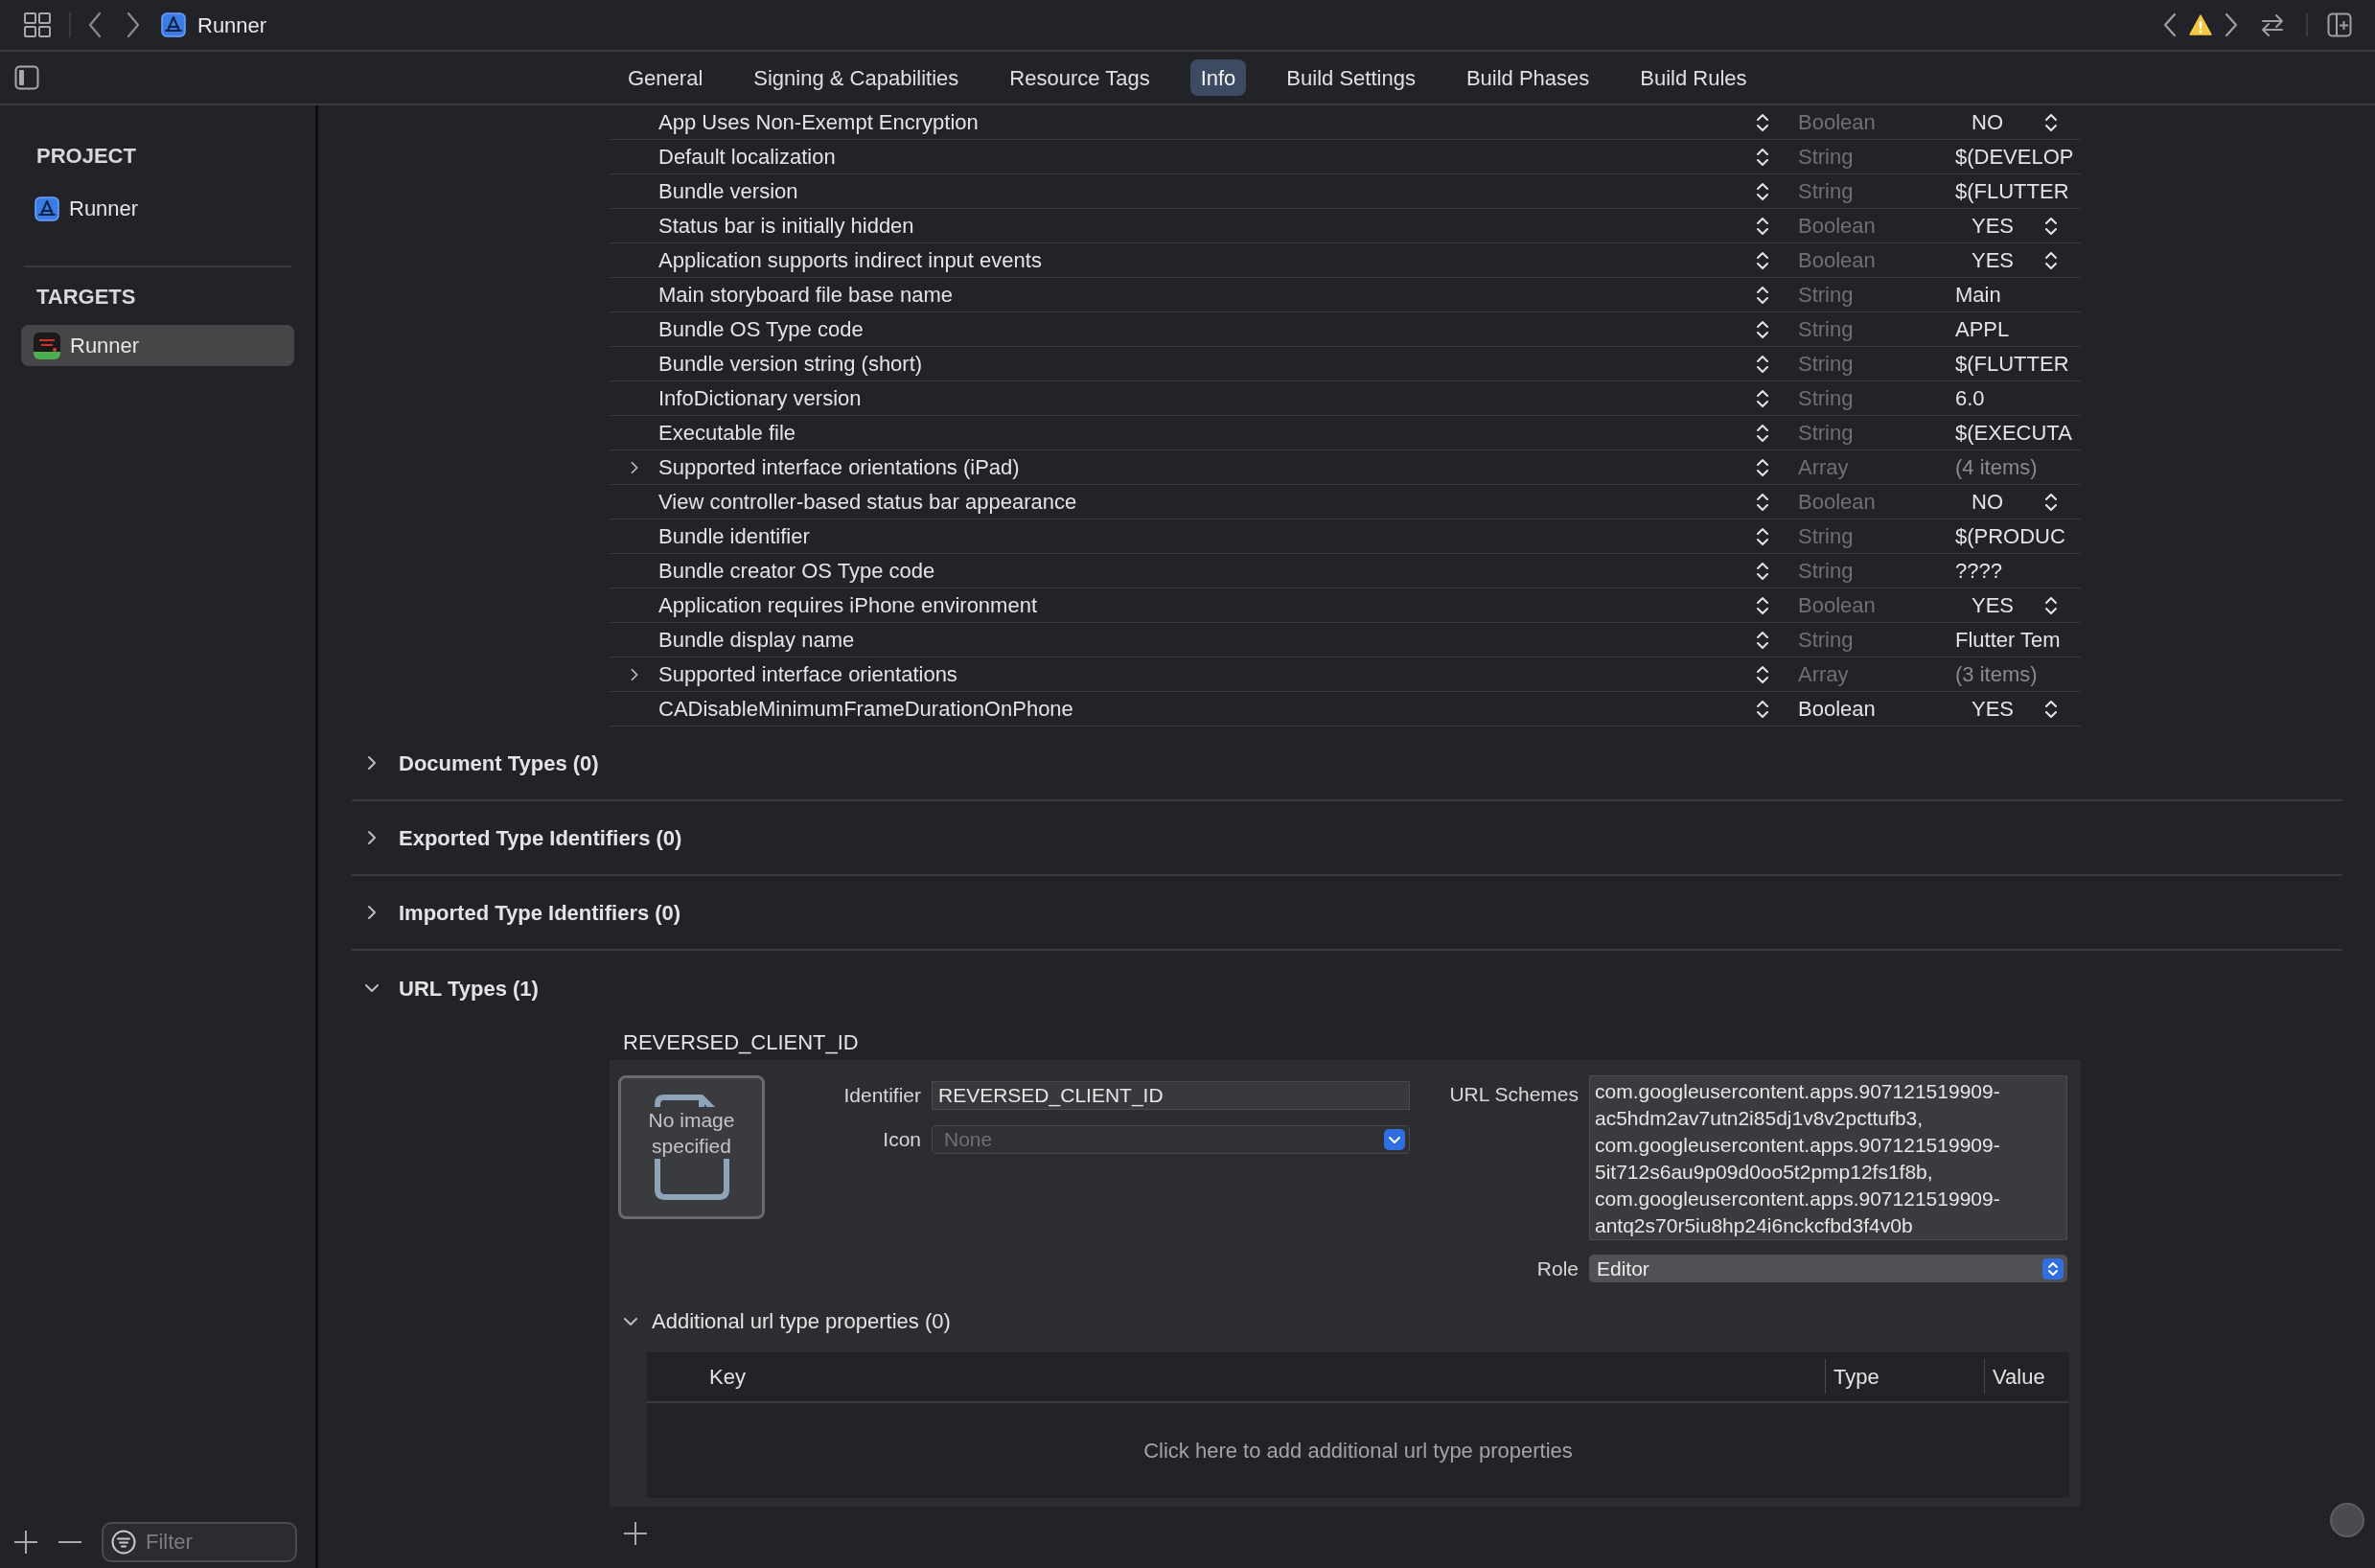 This screenshot has height=1568, width=2375. Describe the element at coordinates (1207, 226) in the screenshot. I see `property-key: Status bar is initially hidden` at that location.